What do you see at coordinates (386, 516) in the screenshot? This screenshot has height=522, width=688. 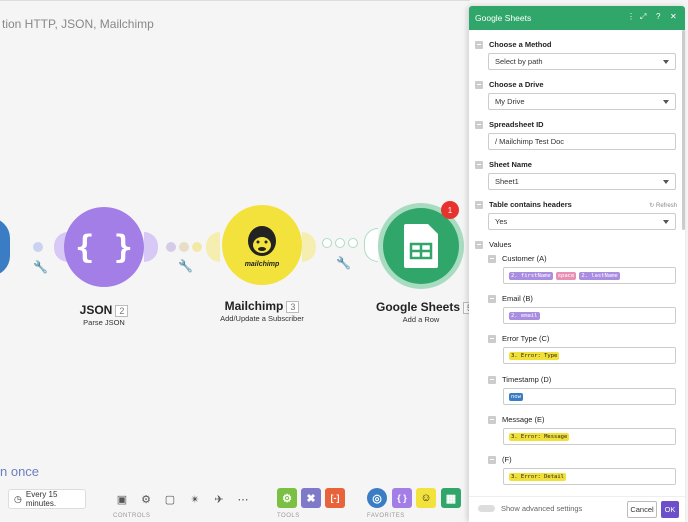 I see `favorites-label: FAVORITES` at bounding box center [386, 516].